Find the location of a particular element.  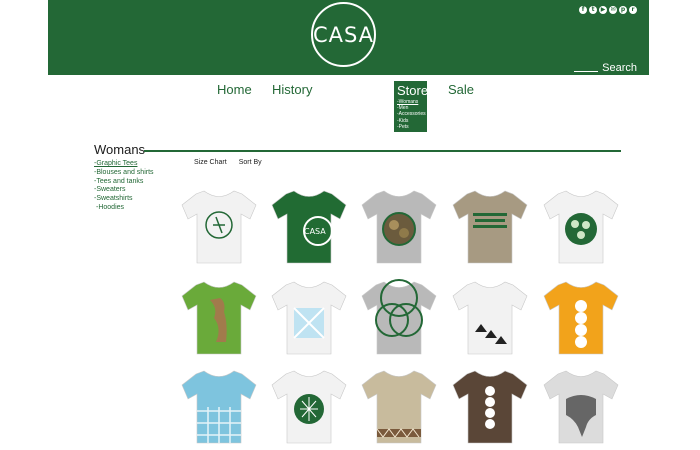

category-sweaters: -Sweaters is located at coordinates (124, 190).